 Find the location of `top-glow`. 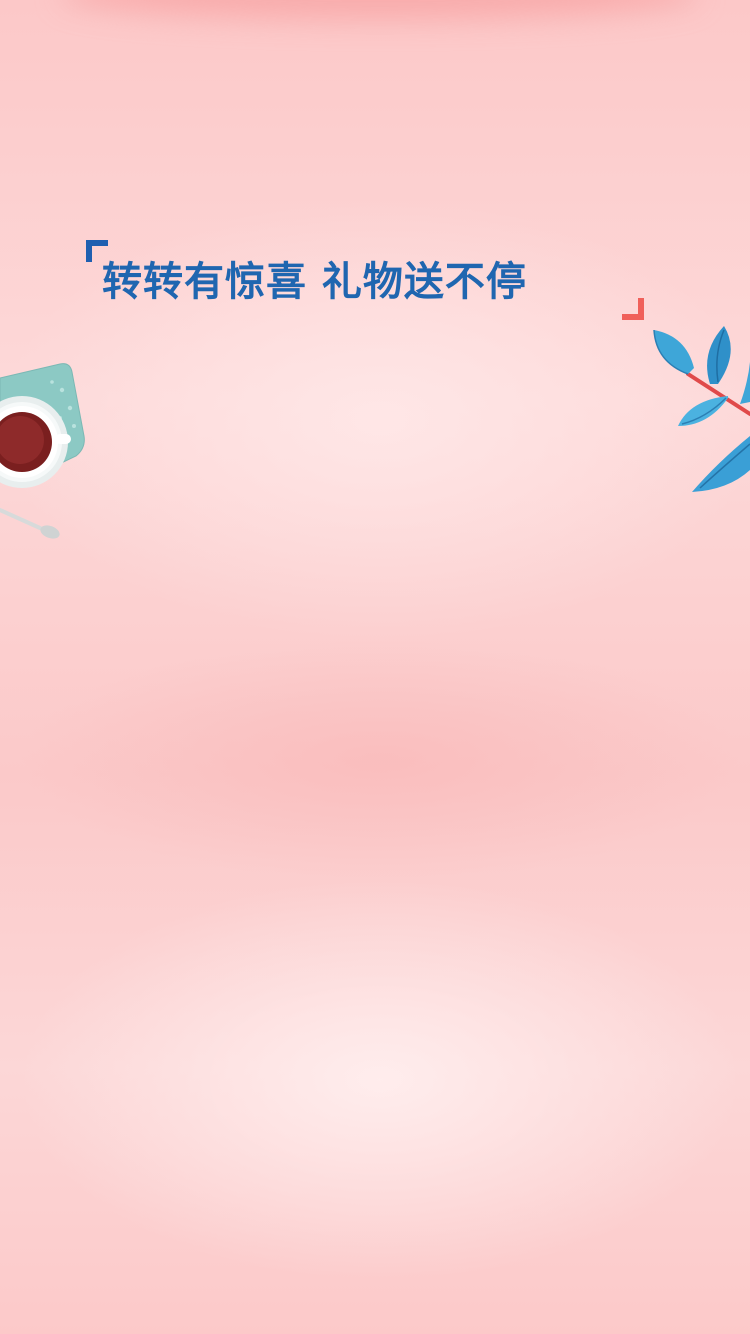

top-glow is located at coordinates (380, 10).